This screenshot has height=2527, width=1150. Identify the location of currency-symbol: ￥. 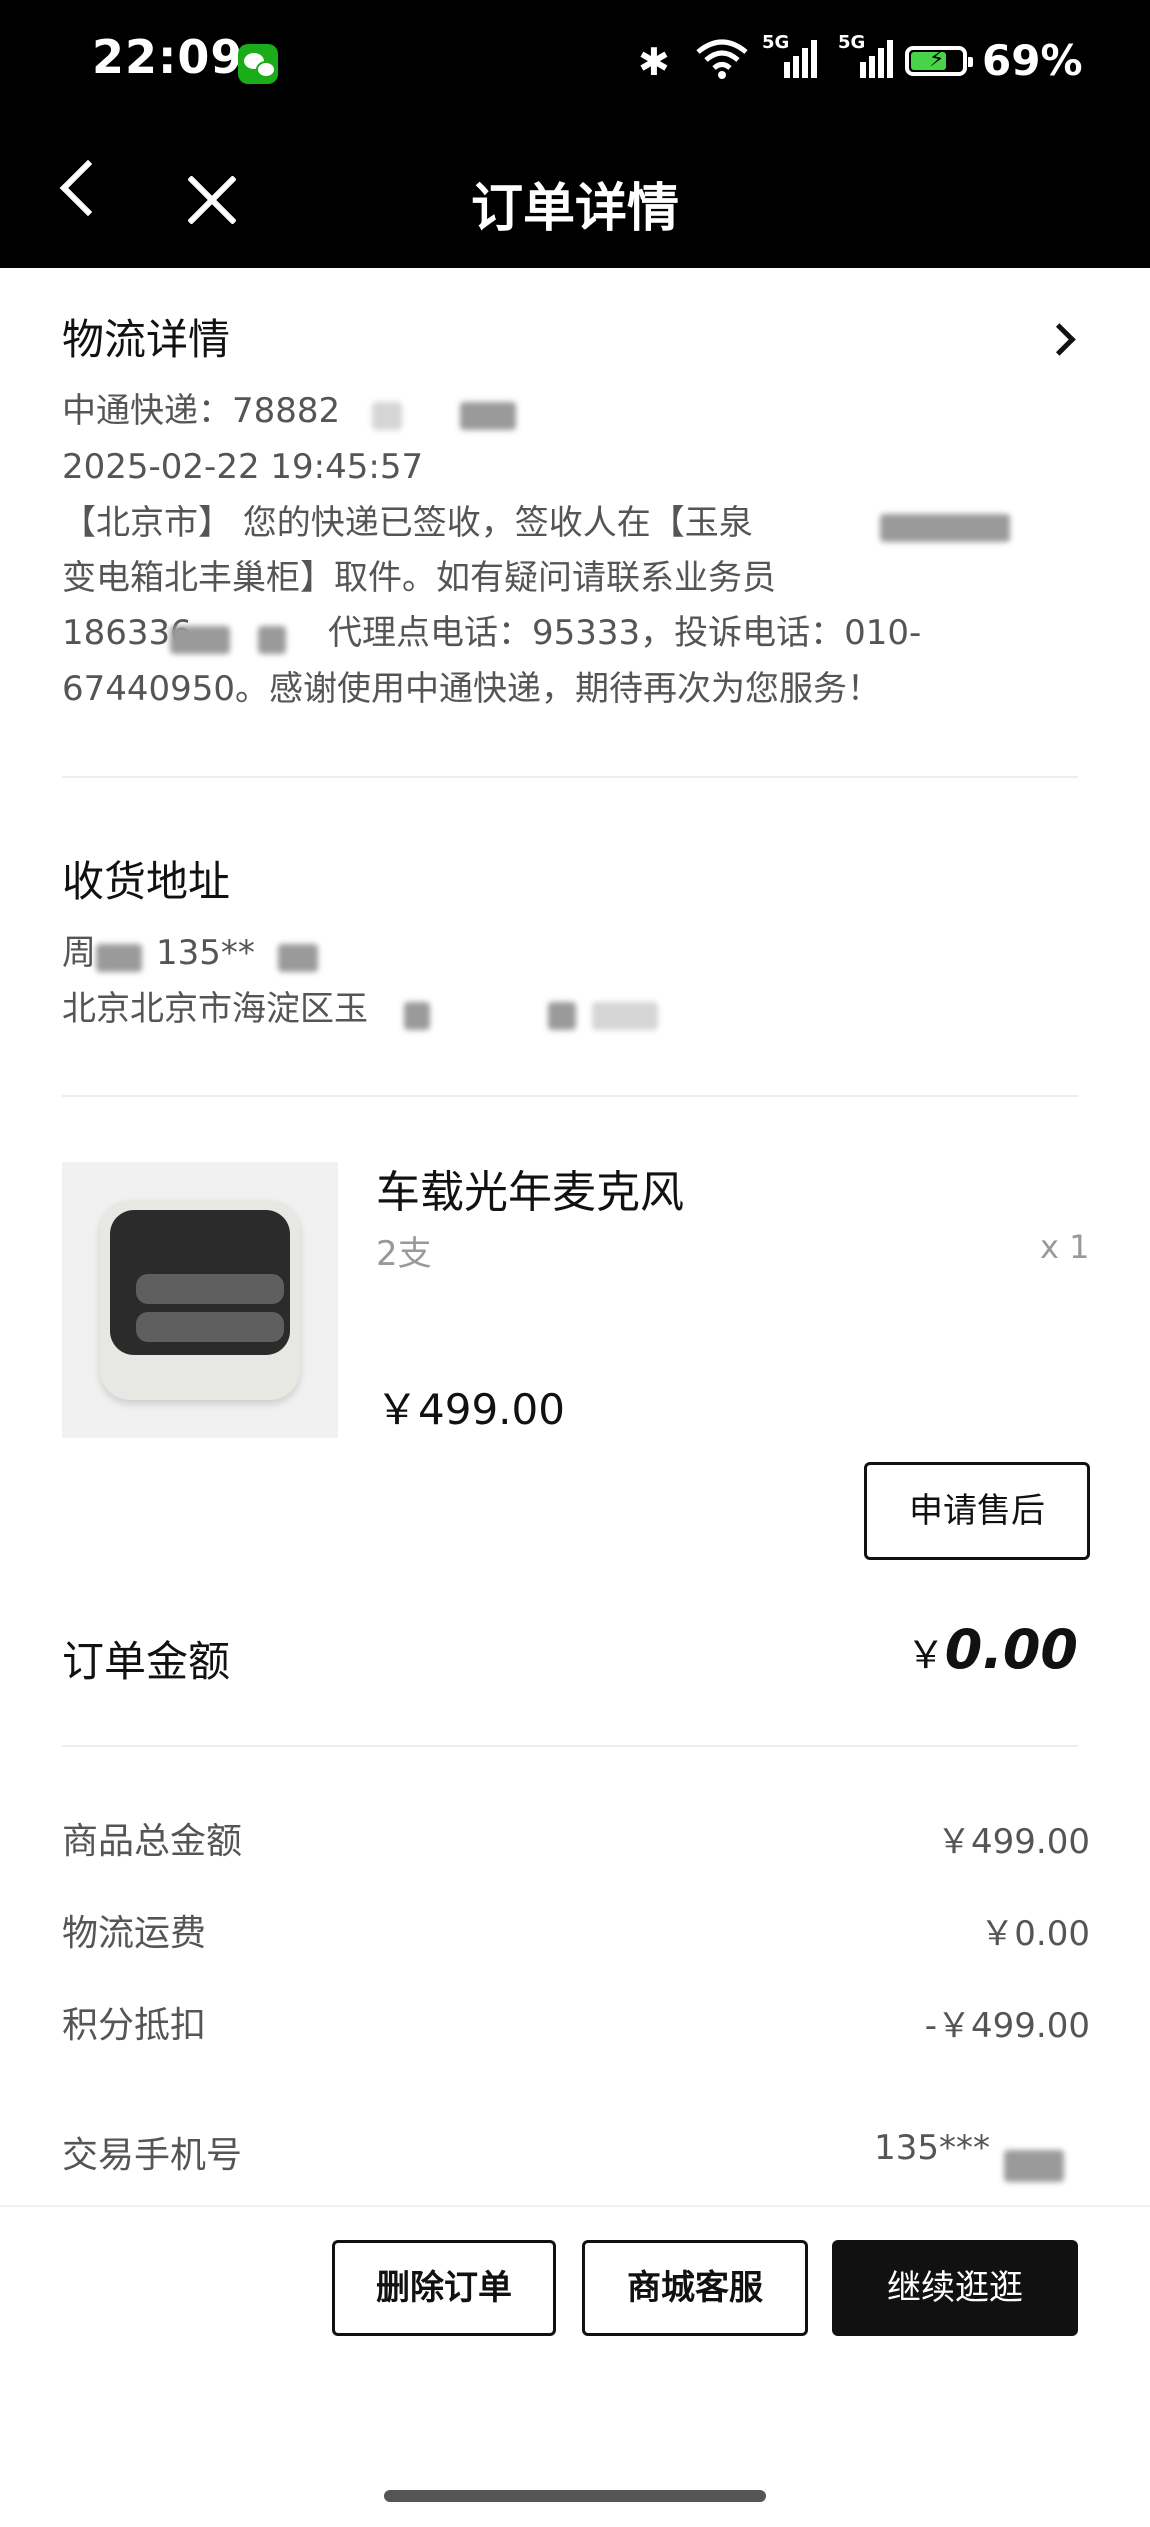
(925, 1655).